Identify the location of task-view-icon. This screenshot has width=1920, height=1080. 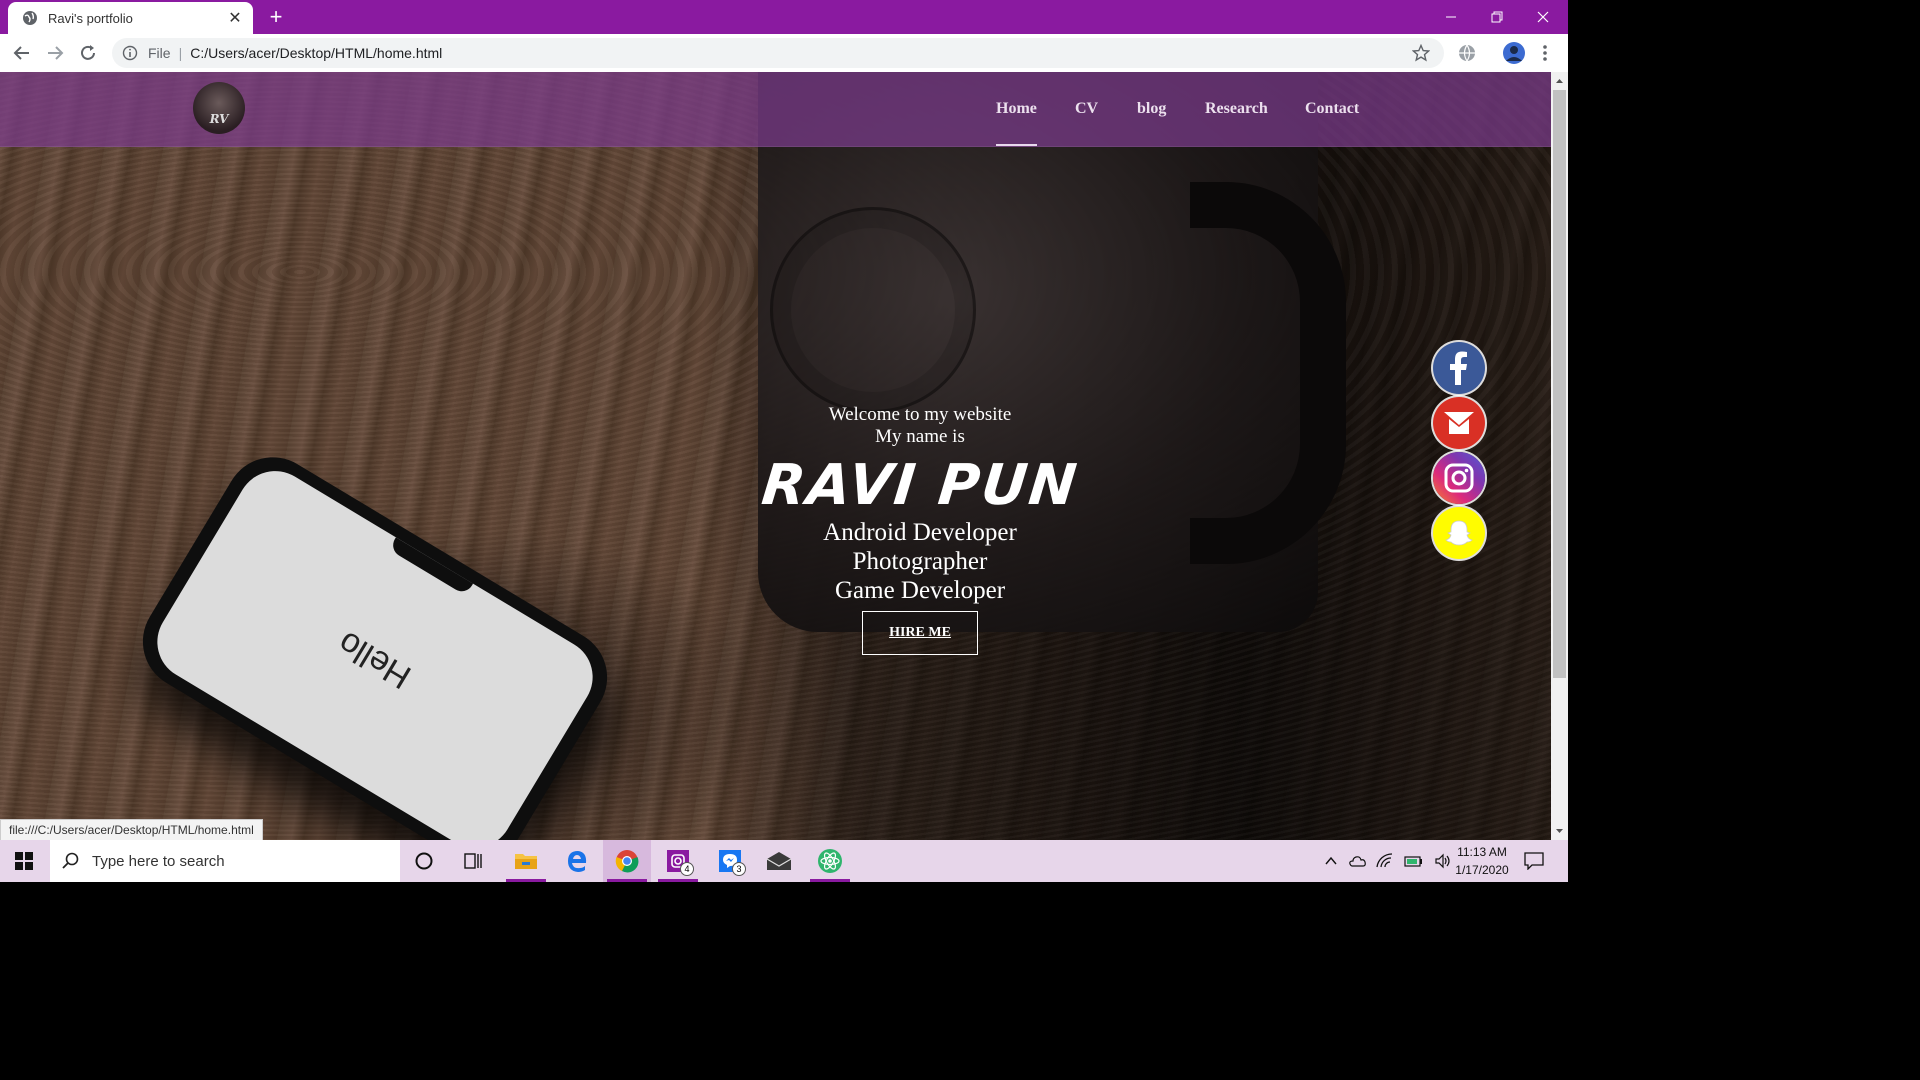
(473, 861).